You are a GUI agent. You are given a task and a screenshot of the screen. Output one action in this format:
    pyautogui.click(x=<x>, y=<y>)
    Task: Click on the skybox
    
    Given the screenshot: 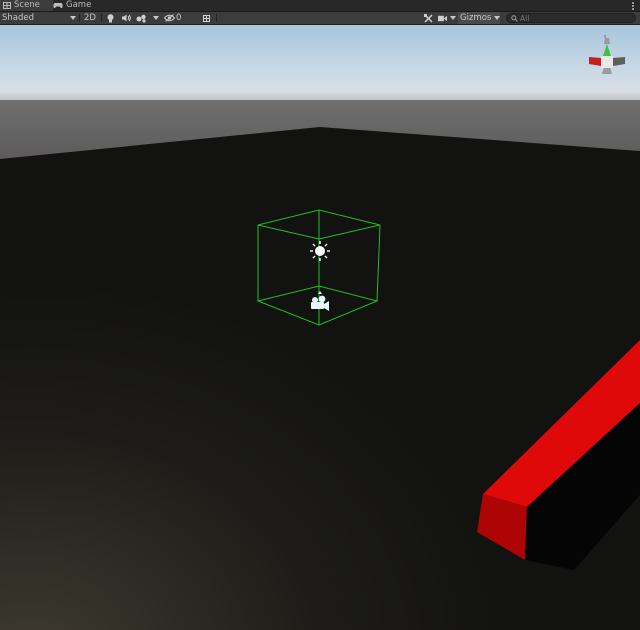 What is the action you would take?
    pyautogui.click(x=320, y=64)
    